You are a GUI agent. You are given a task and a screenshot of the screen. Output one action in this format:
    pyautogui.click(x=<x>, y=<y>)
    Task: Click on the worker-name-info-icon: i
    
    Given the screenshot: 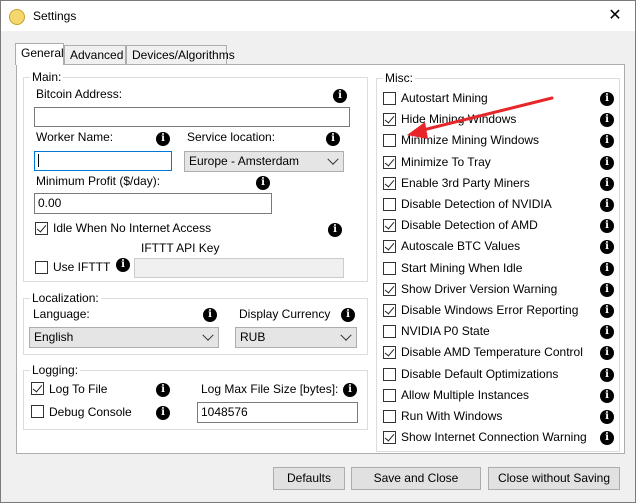 What is the action you would take?
    pyautogui.click(x=163, y=139)
    